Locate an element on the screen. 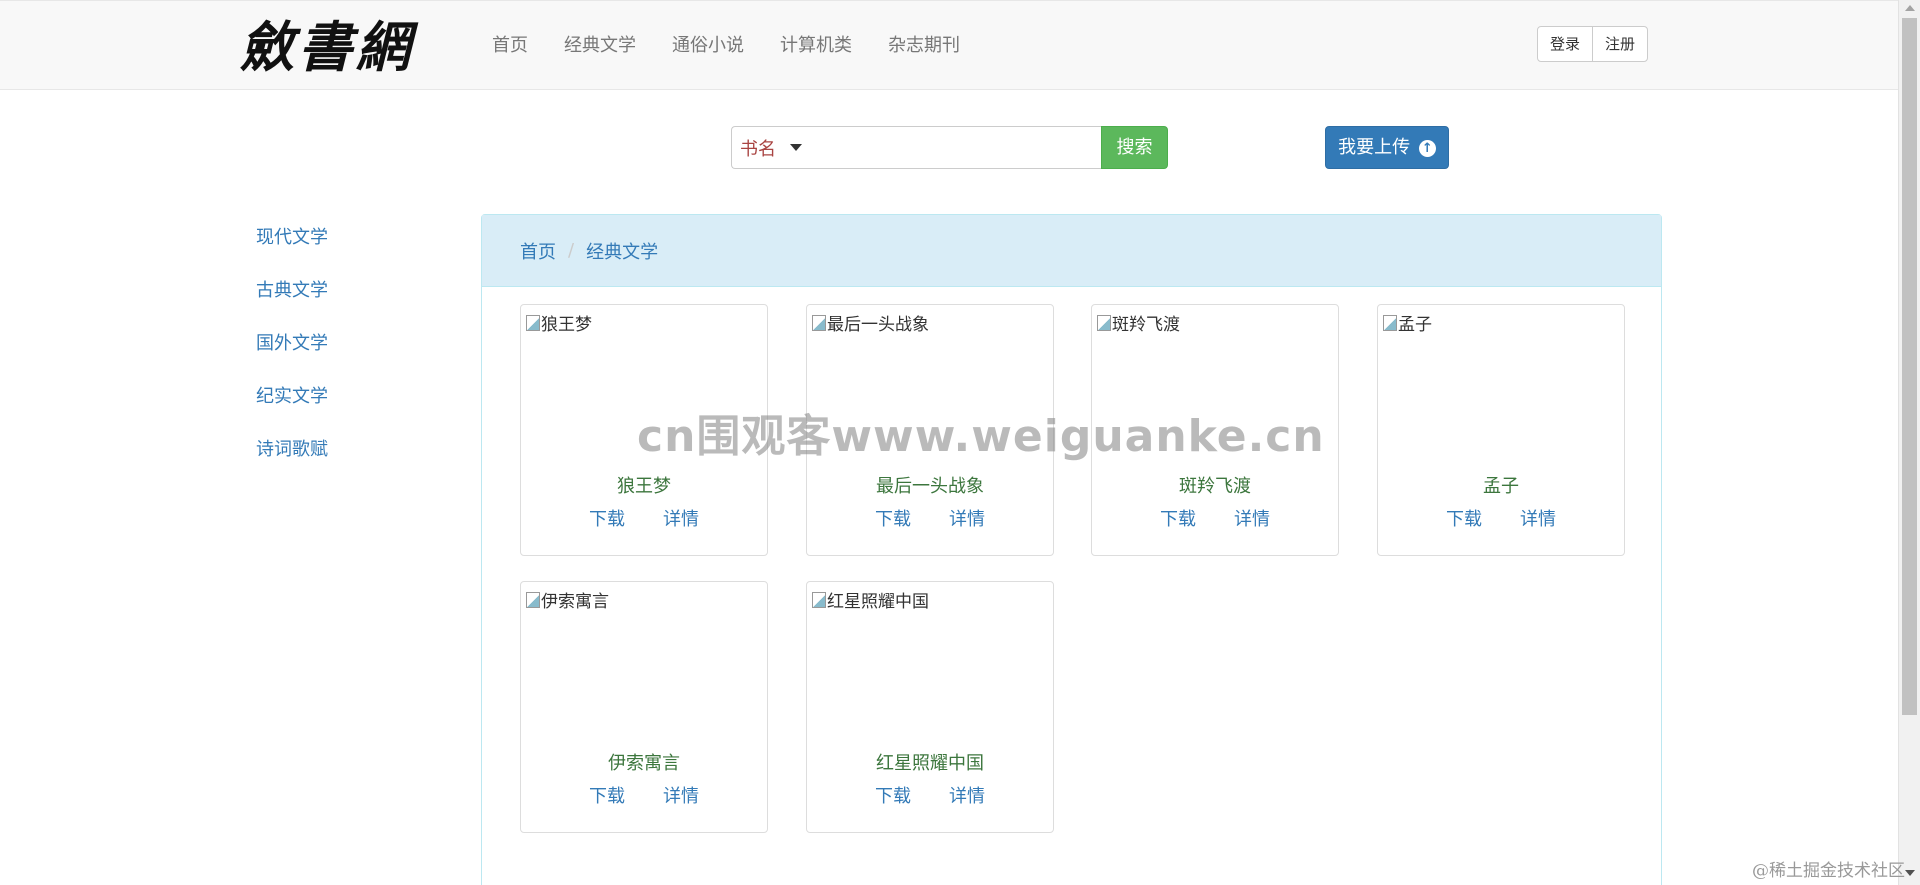 The image size is (1920, 885). nav-magazines: 杂志期刊 is located at coordinates (924, 46).